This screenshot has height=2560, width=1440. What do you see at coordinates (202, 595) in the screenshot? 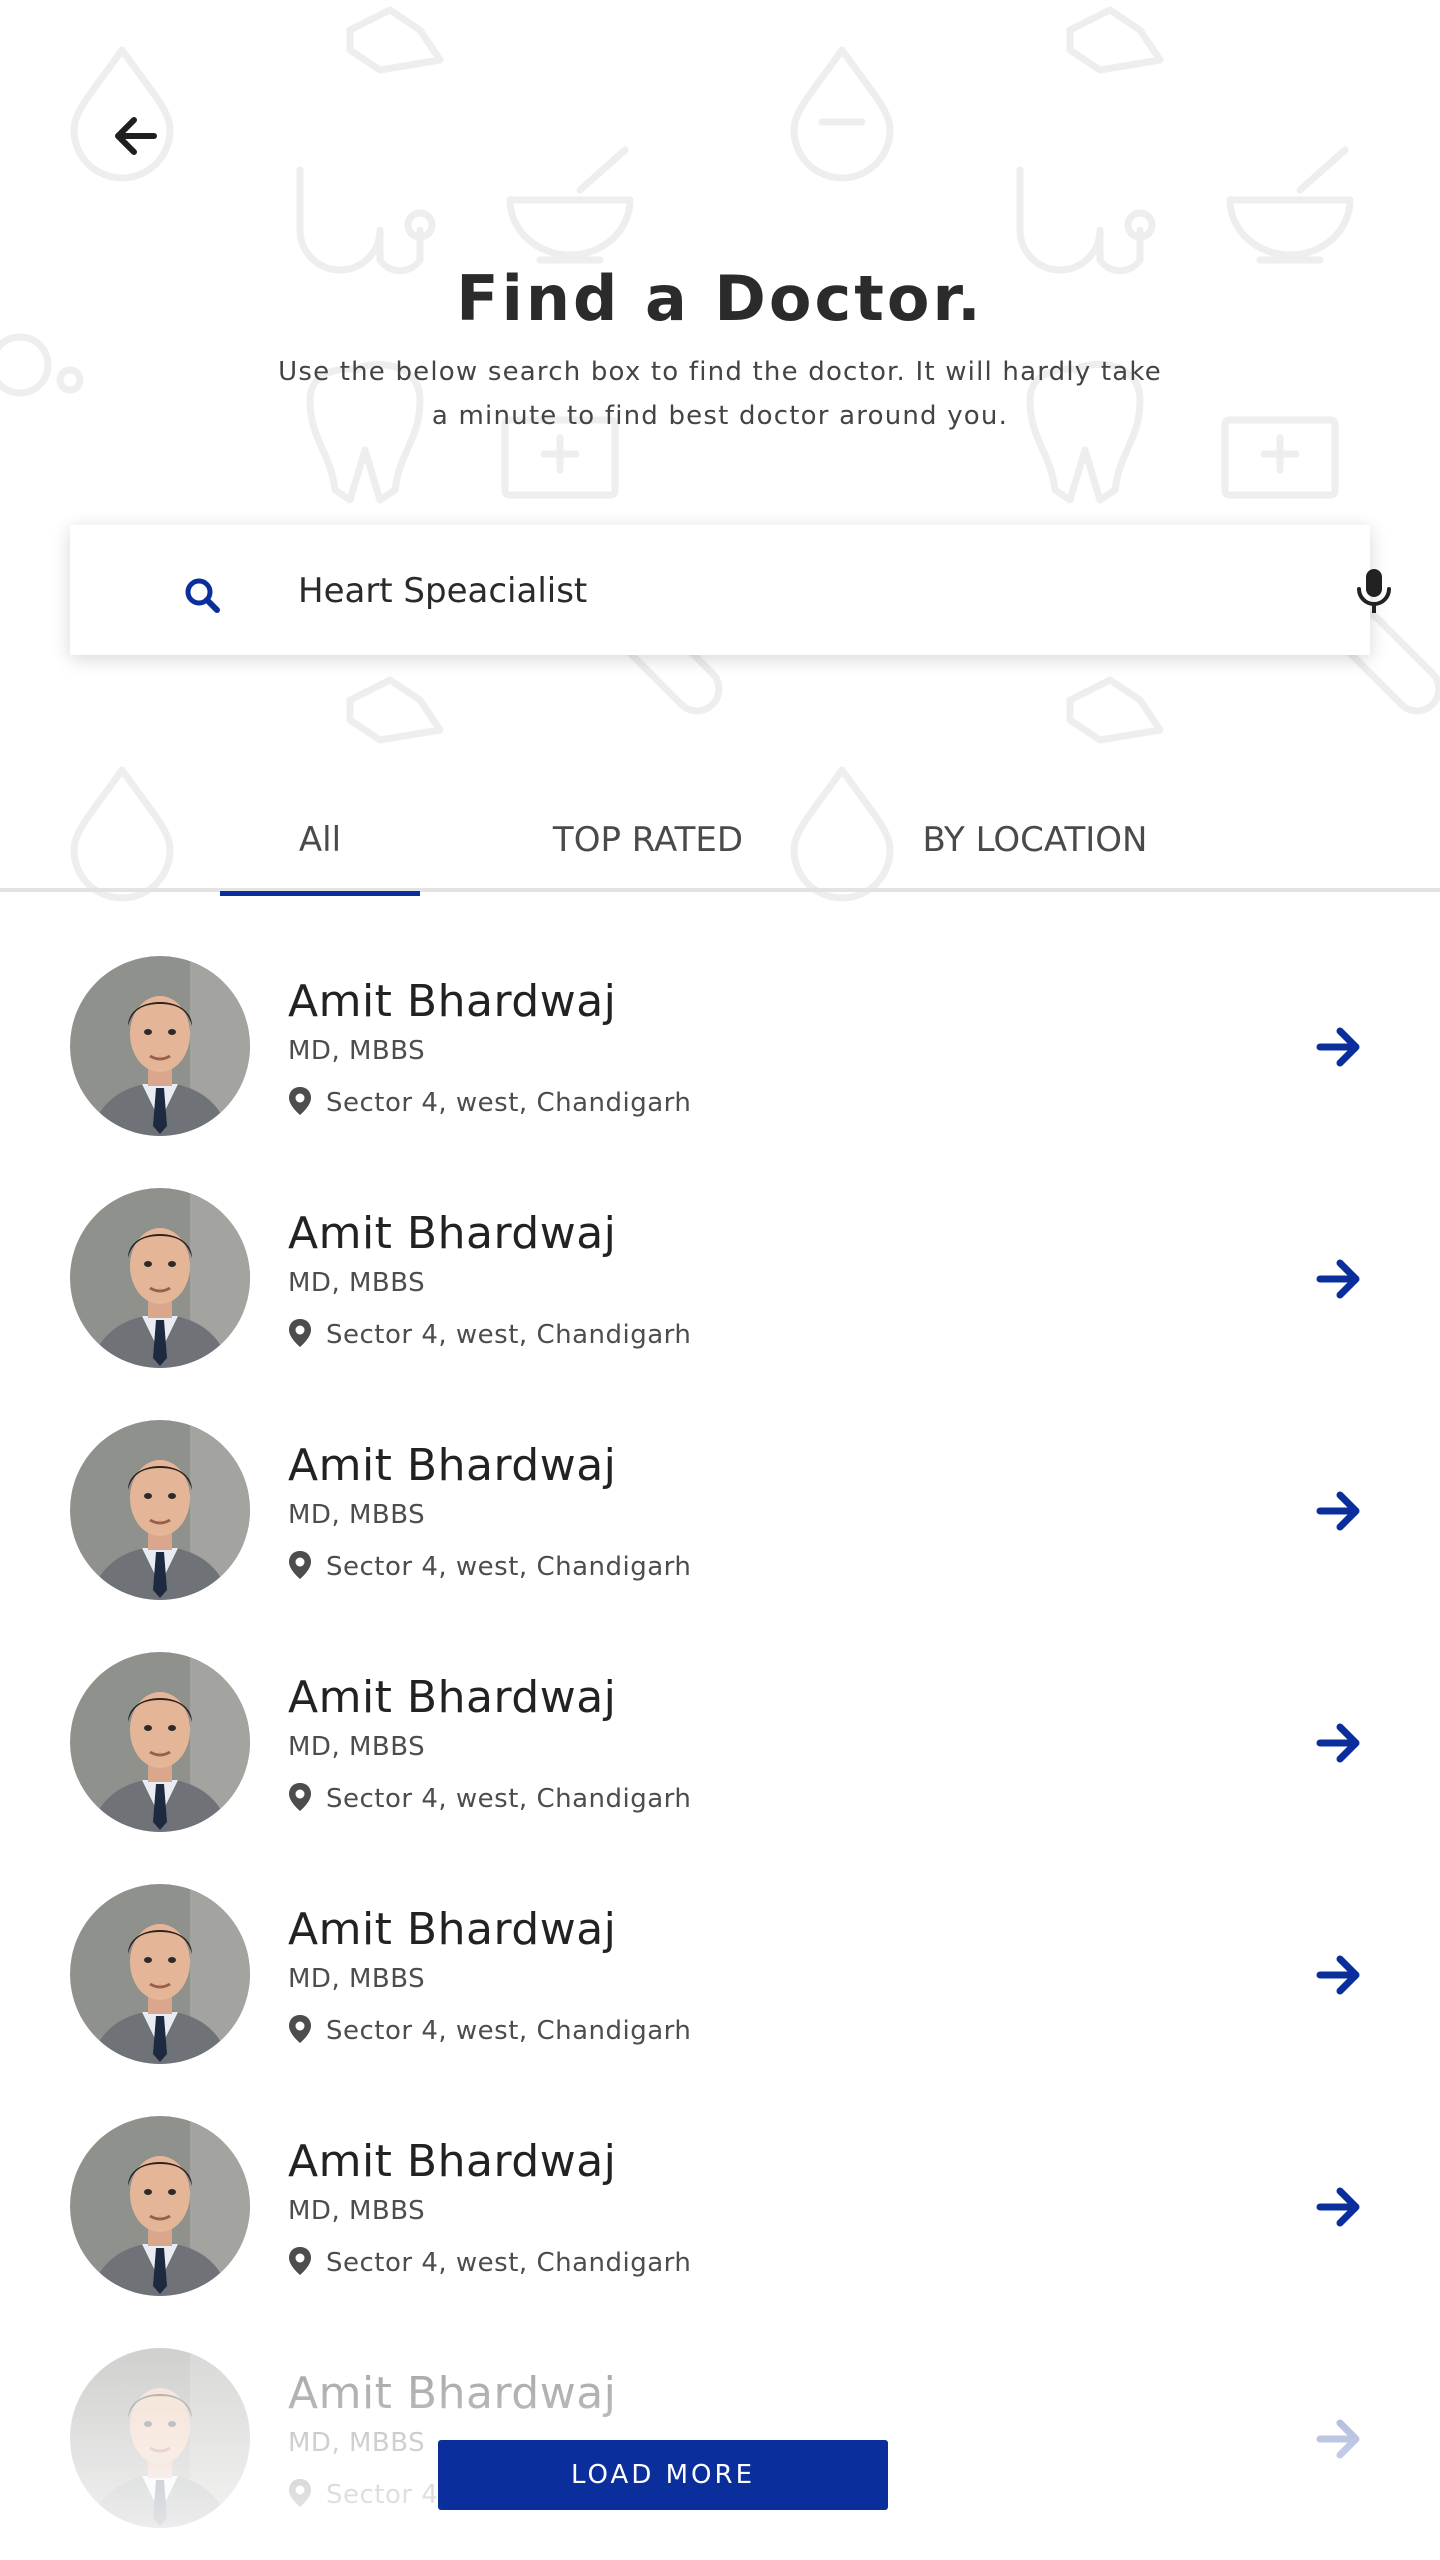
I see `search-icon` at bounding box center [202, 595].